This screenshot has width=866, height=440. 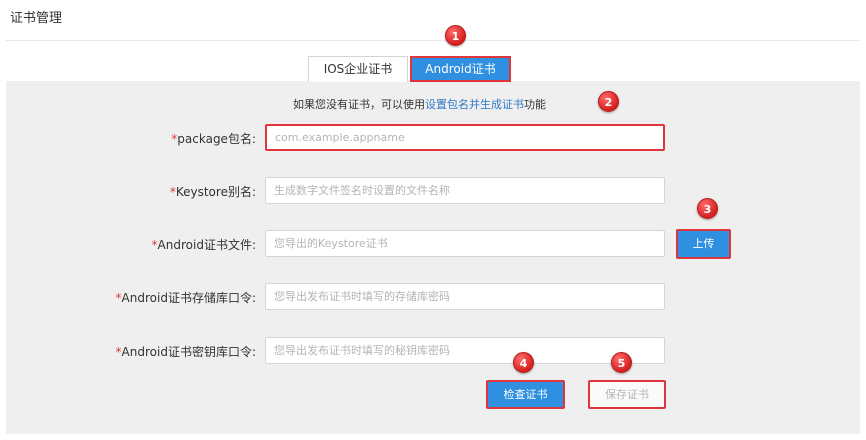 What do you see at coordinates (433, 40) in the screenshot?
I see `title-divider` at bounding box center [433, 40].